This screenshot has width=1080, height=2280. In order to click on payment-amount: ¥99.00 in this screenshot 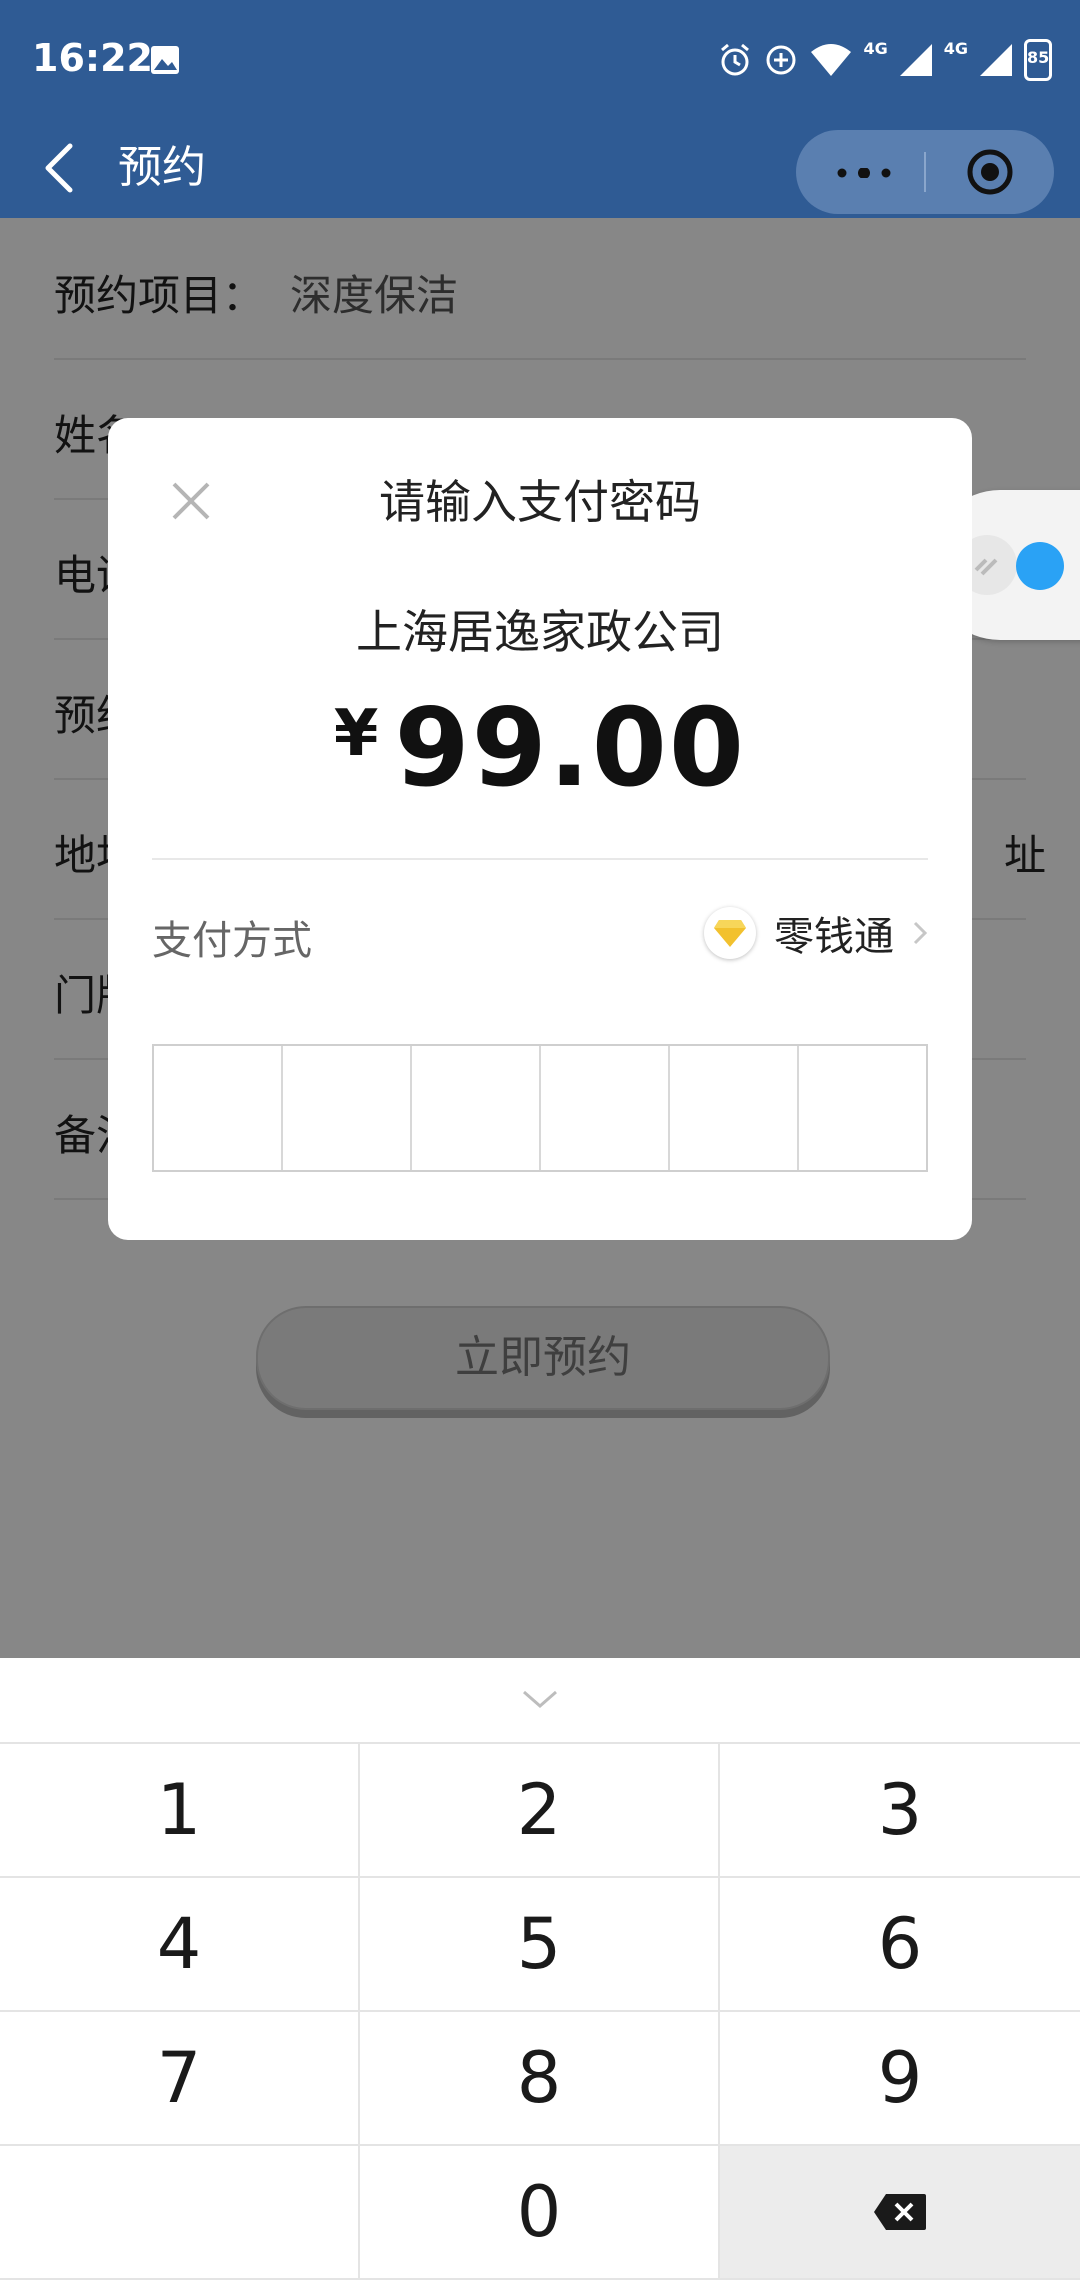, I will do `click(540, 748)`.